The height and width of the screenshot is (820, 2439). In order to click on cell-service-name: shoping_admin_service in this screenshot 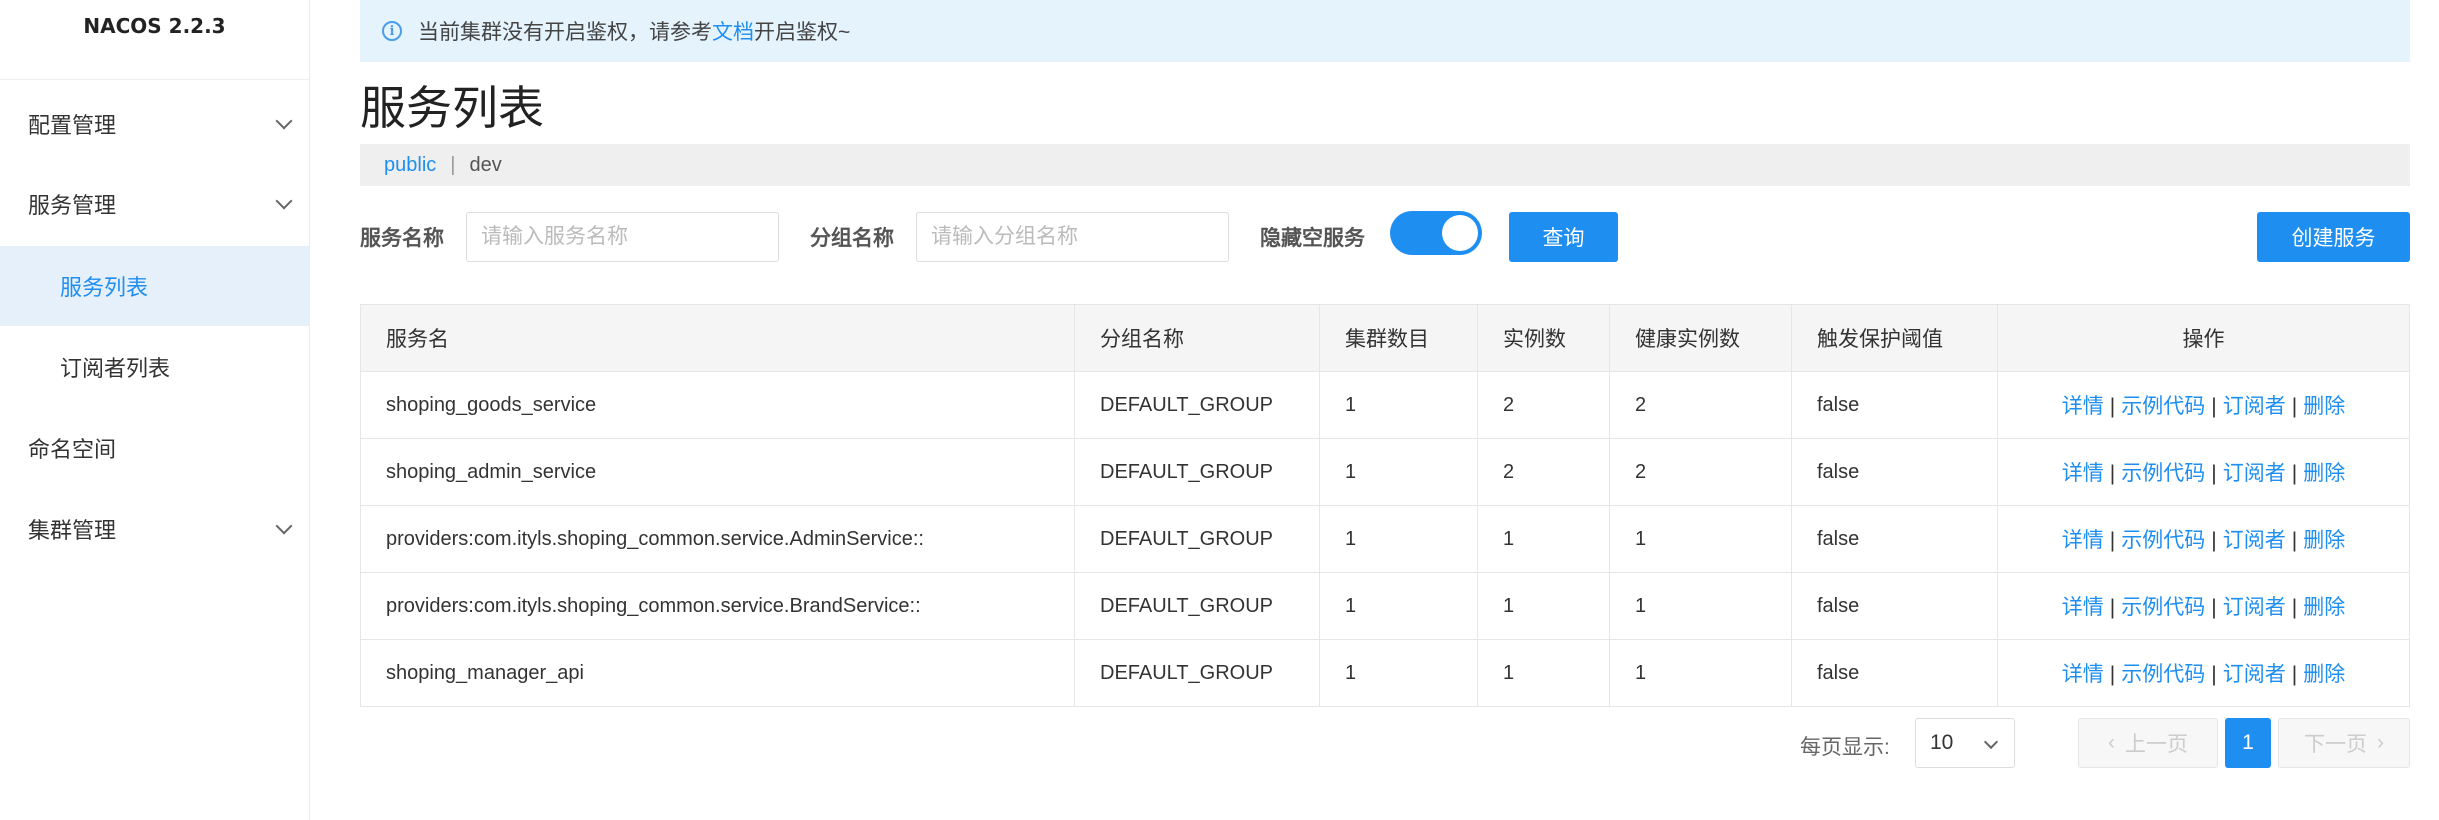, I will do `click(717, 472)`.